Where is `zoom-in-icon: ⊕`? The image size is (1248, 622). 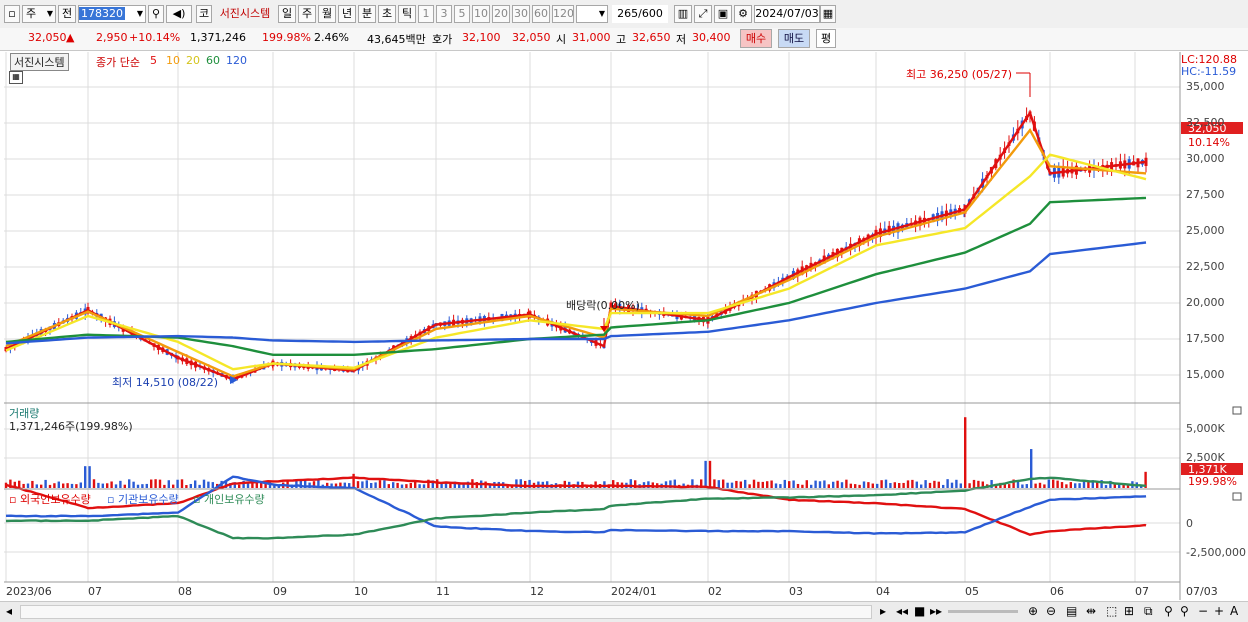
zoom-in-icon: ⊕ is located at coordinates (1033, 611).